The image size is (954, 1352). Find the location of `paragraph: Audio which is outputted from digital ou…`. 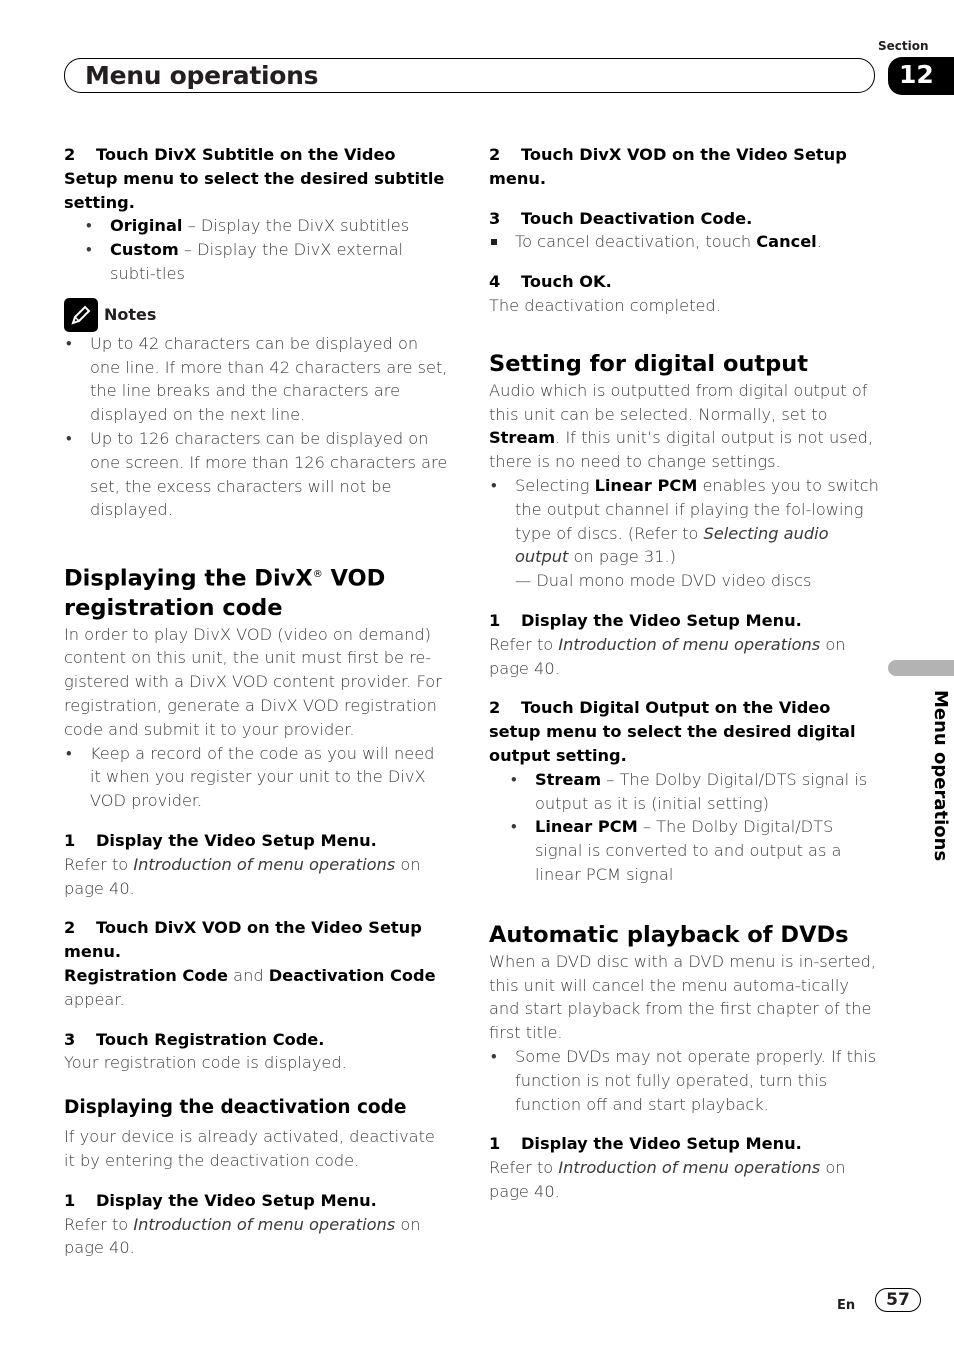

paragraph: Audio which is outputted from digital ou… is located at coordinates (681, 426).